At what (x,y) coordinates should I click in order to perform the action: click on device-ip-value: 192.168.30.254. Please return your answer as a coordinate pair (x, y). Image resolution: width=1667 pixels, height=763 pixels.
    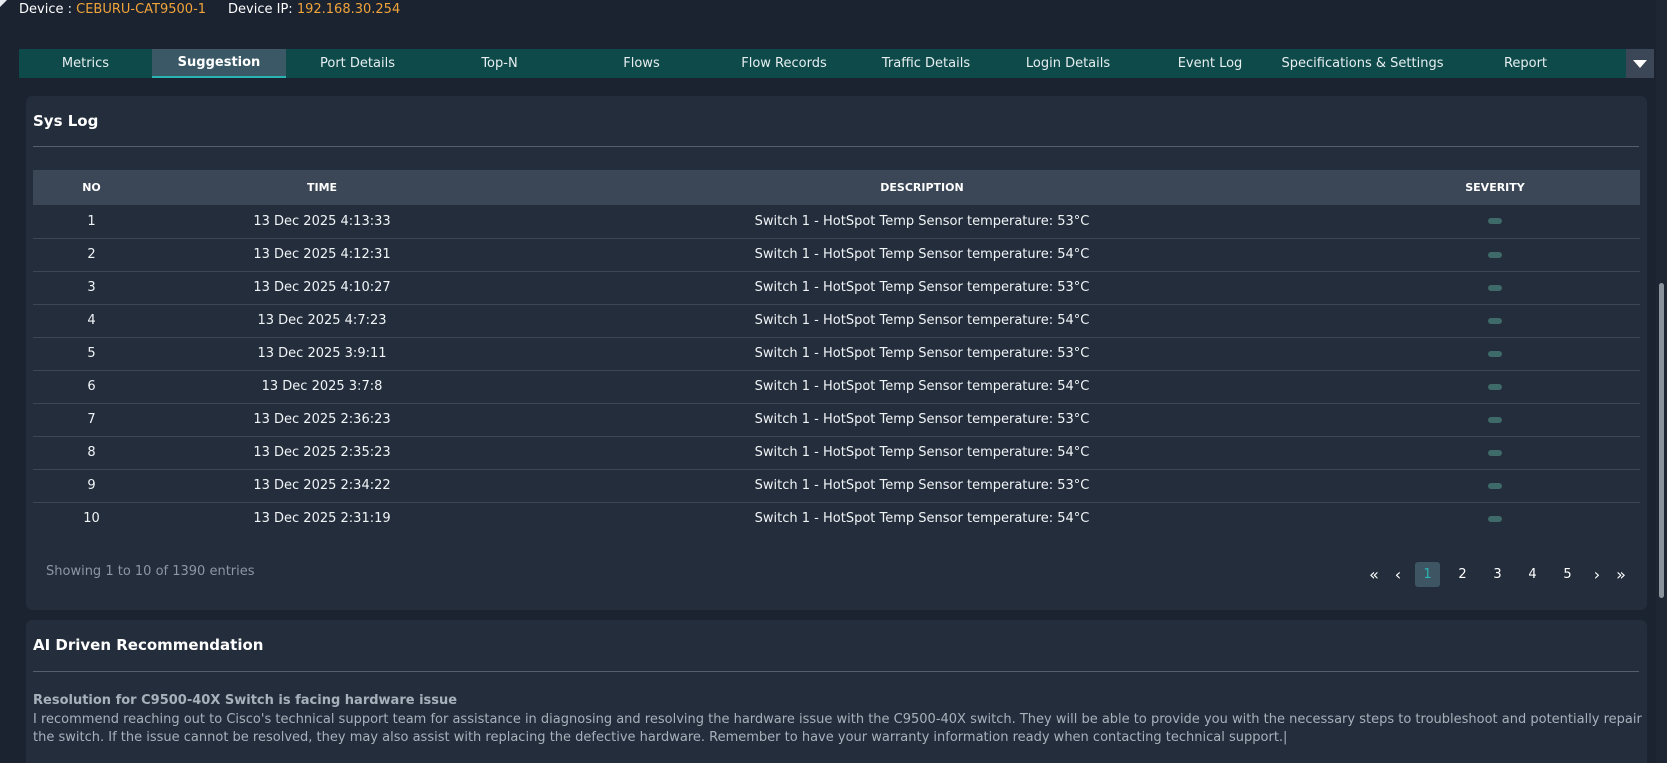
    Looking at the image, I should click on (348, 9).